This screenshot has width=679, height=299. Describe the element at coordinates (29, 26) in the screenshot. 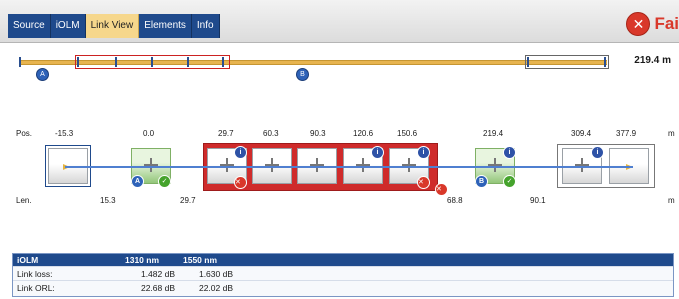

I see `tab-source: Source` at that location.